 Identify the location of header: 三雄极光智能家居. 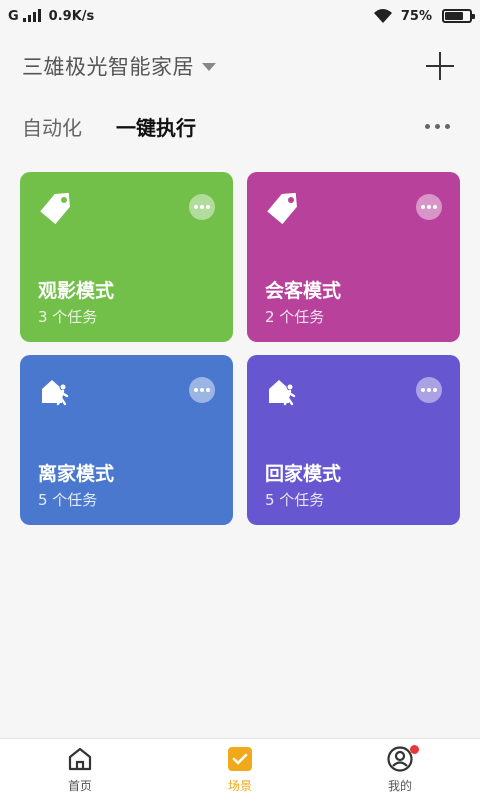
(240, 66).